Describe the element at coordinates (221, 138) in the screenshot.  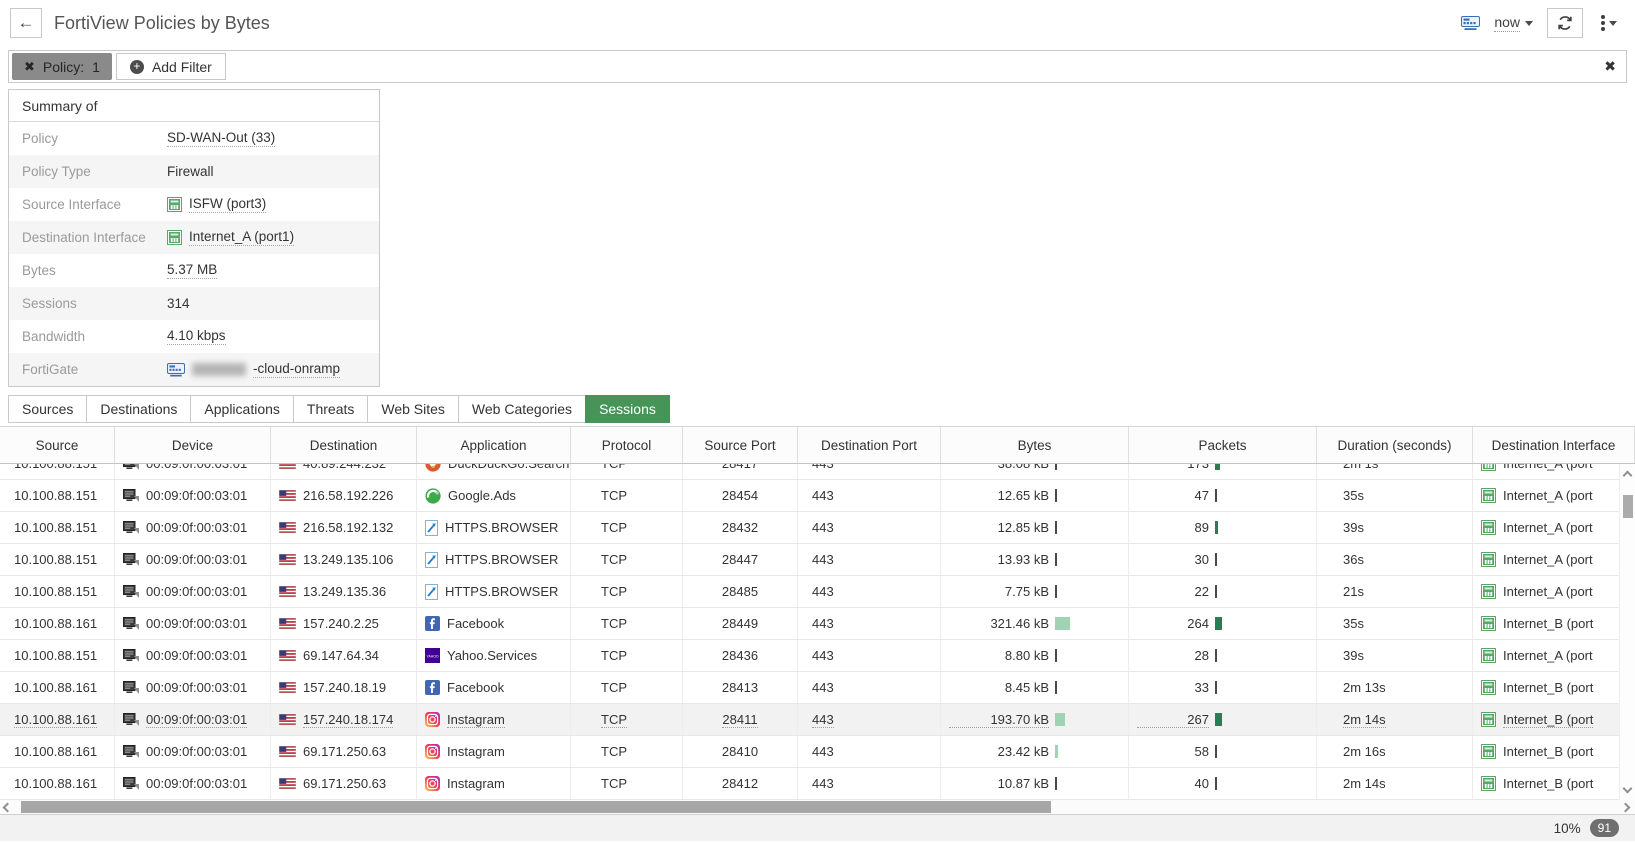
I see `summary-value-text: SD-WAN-Out (33)` at that location.